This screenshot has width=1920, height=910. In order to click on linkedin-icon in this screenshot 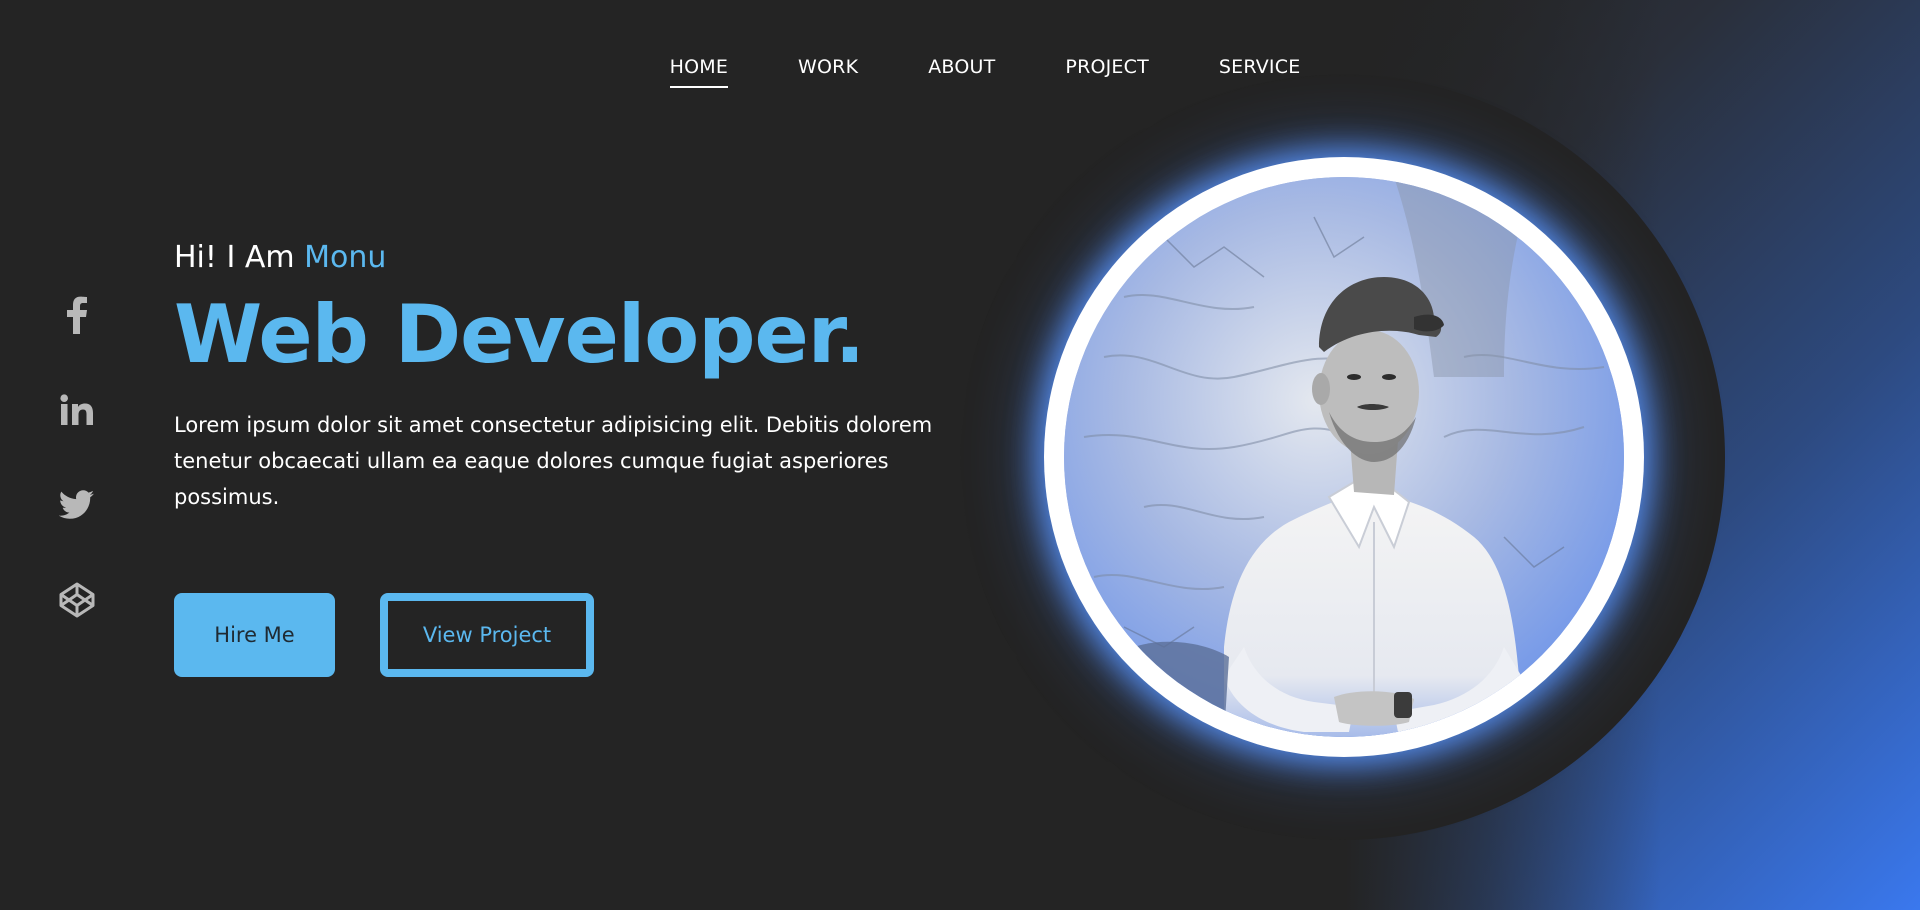, I will do `click(77, 410)`.